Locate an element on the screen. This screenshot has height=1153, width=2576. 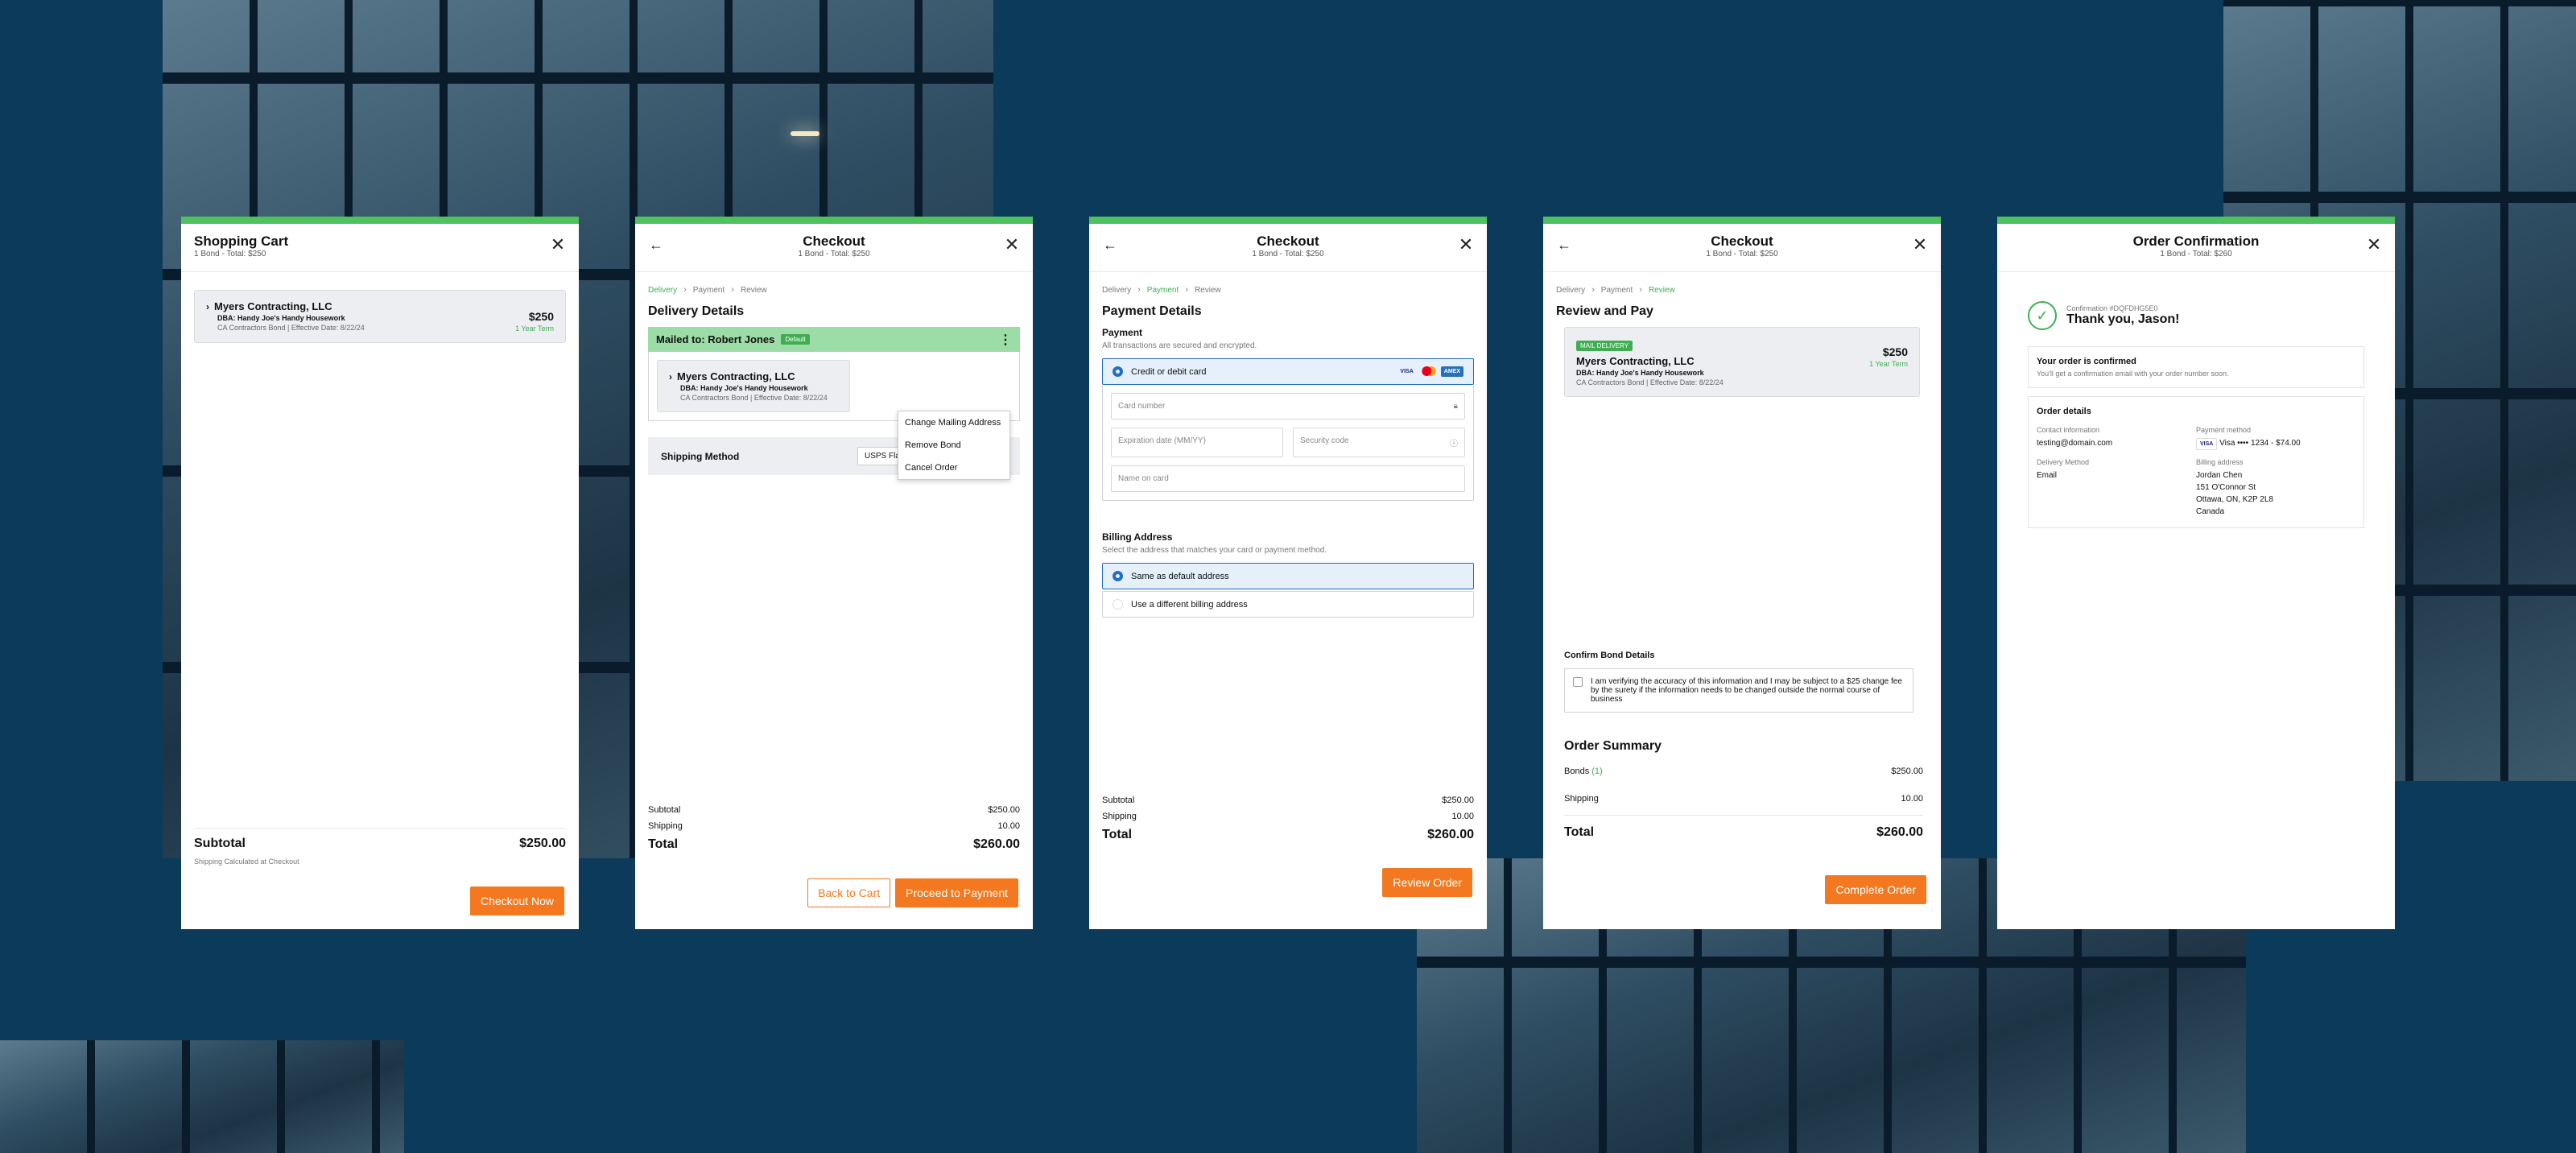
subtotal-label: Subtotal is located at coordinates (1118, 800).